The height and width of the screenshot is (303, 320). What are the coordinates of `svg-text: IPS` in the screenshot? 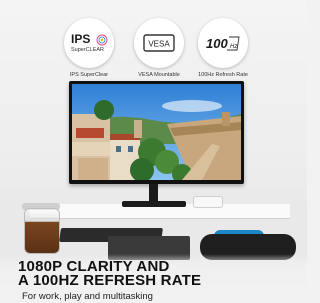 It's located at (80, 39).